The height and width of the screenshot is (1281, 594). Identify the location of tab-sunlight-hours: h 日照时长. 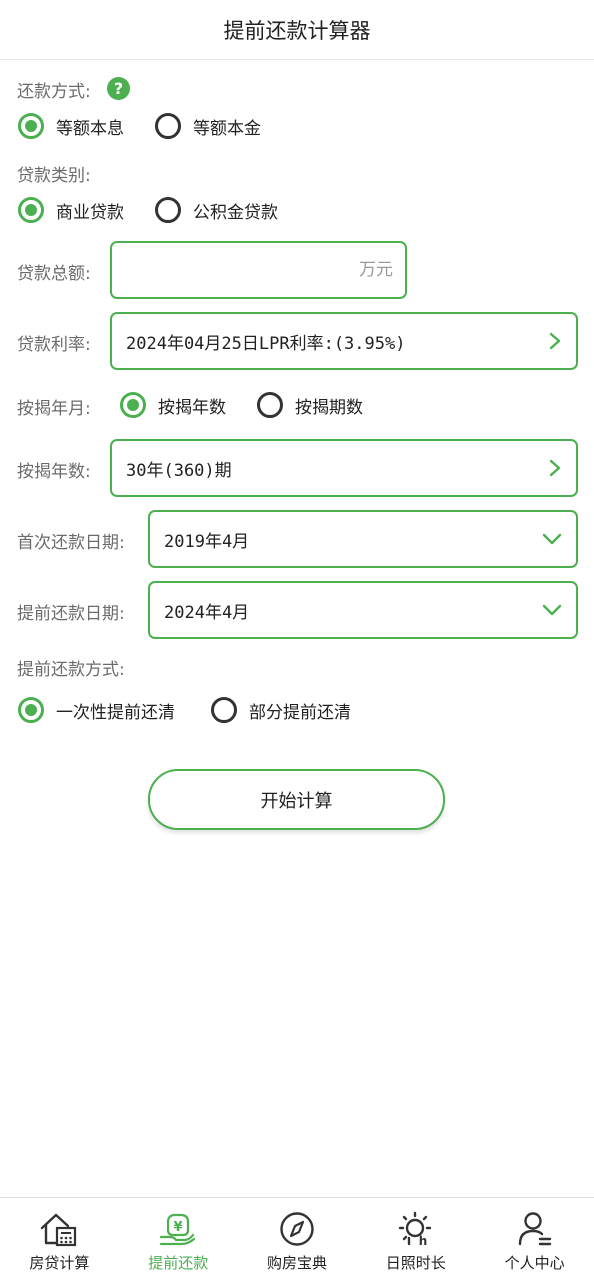
(415, 1239).